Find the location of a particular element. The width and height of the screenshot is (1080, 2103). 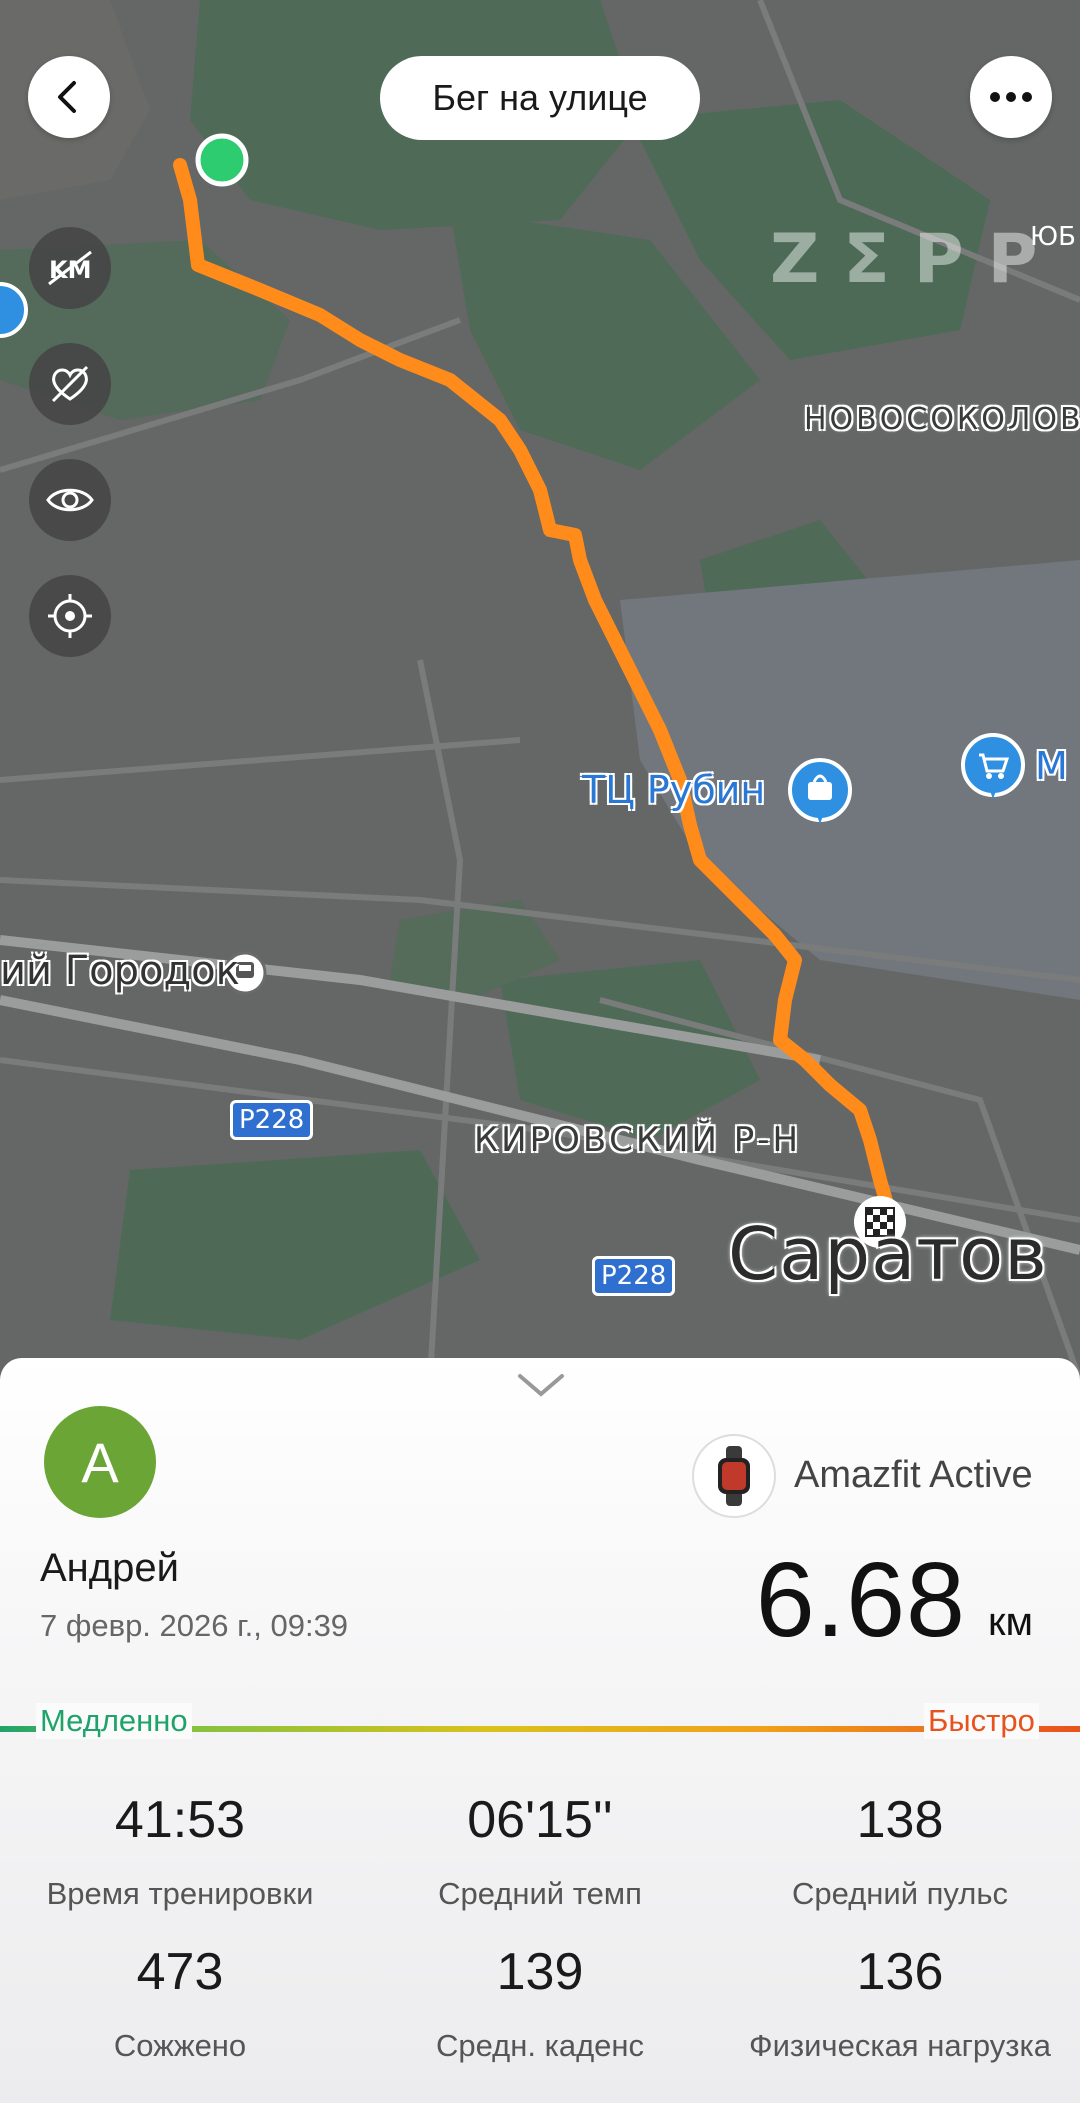

visibility-button is located at coordinates (70, 500).